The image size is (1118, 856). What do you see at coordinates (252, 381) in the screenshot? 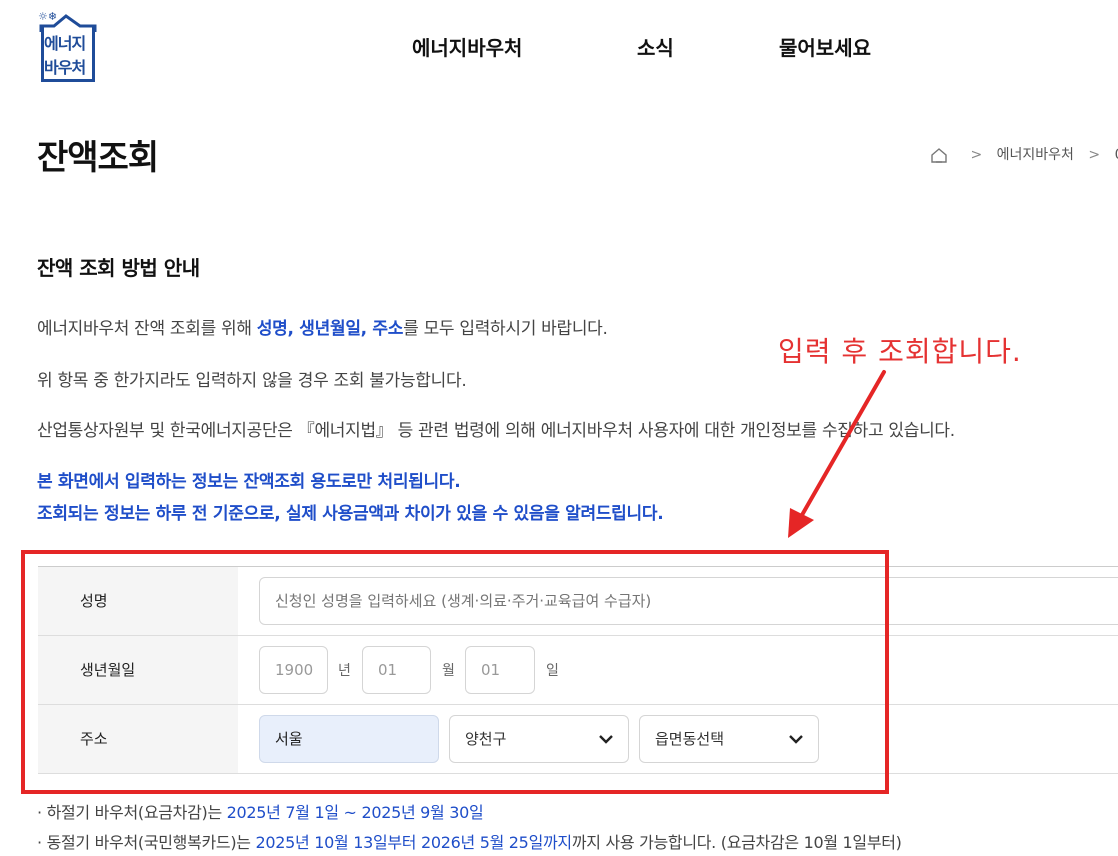
I see `description-line-2: 위 항목 중 한가지라도 입력하지 않을 경우 조회 불가능합니다.` at bounding box center [252, 381].